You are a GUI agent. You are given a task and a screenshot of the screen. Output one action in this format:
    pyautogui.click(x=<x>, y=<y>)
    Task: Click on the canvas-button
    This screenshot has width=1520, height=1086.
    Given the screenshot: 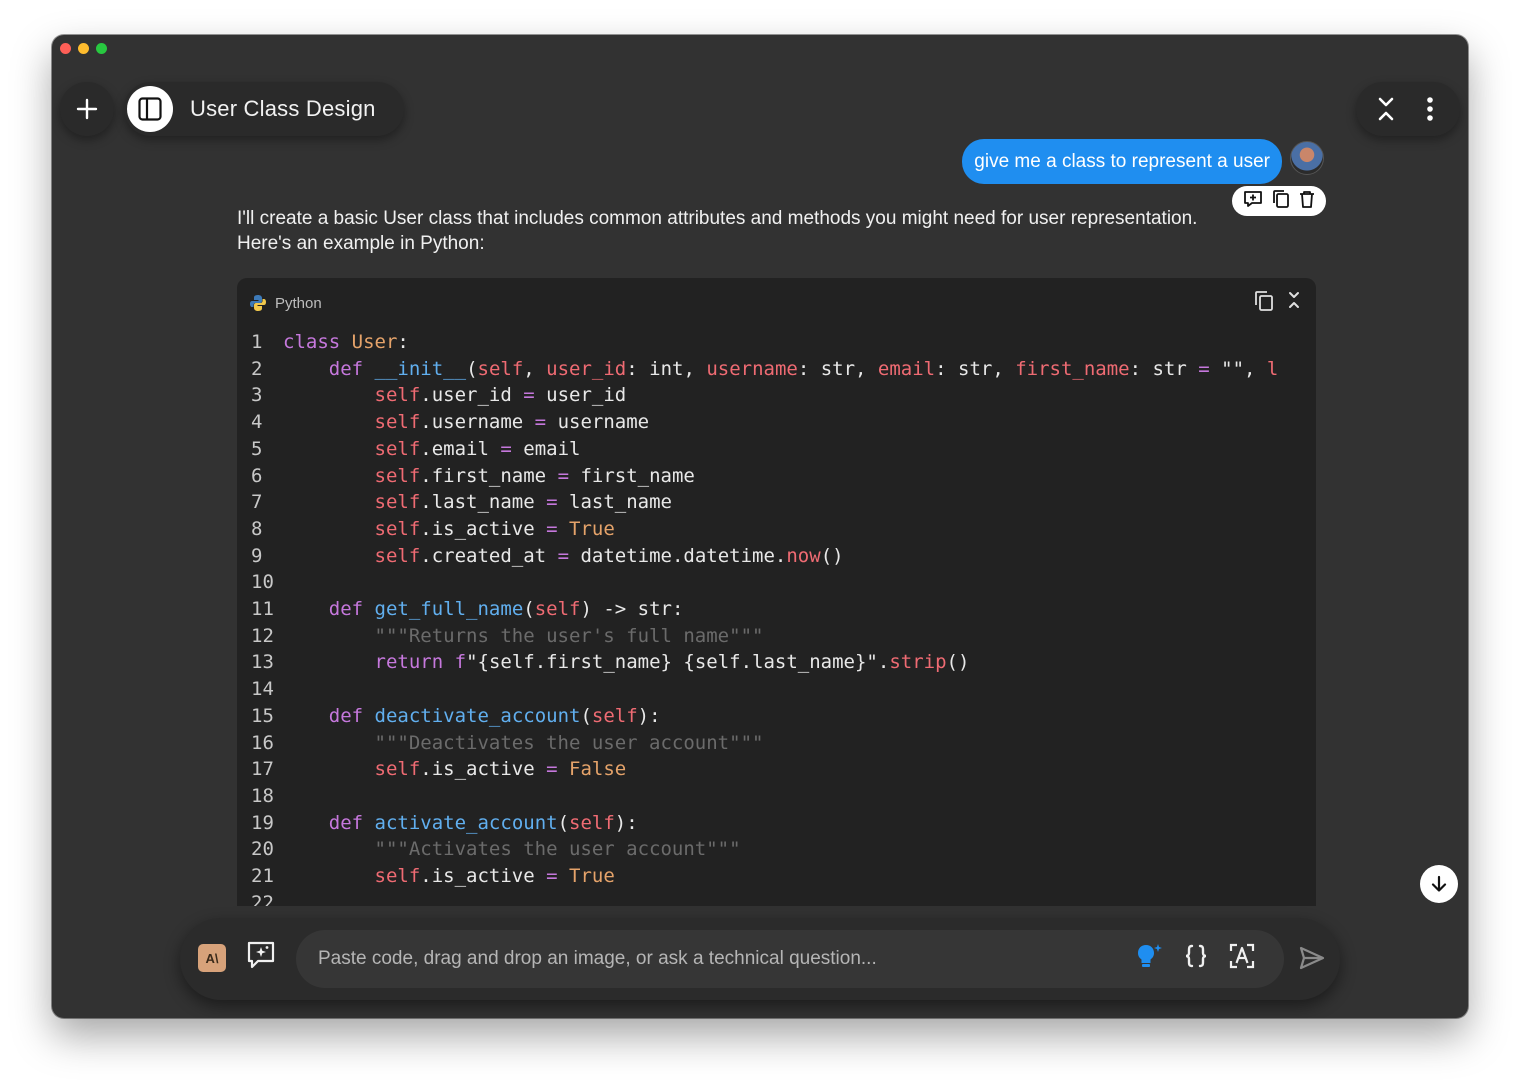 What is the action you would take?
    pyautogui.click(x=261, y=957)
    